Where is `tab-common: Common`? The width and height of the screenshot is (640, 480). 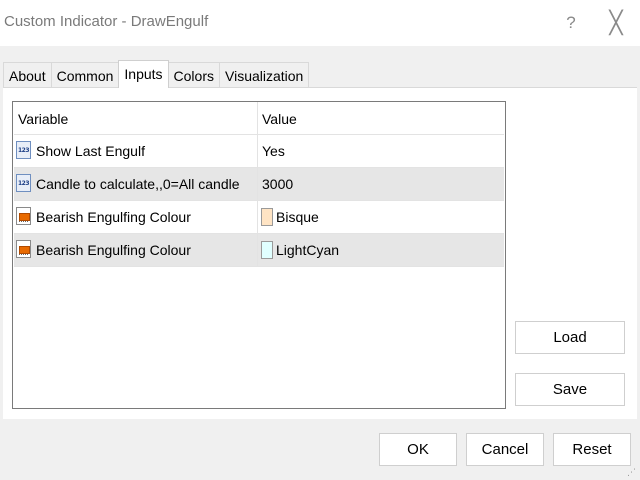
tab-common: Common is located at coordinates (85, 75).